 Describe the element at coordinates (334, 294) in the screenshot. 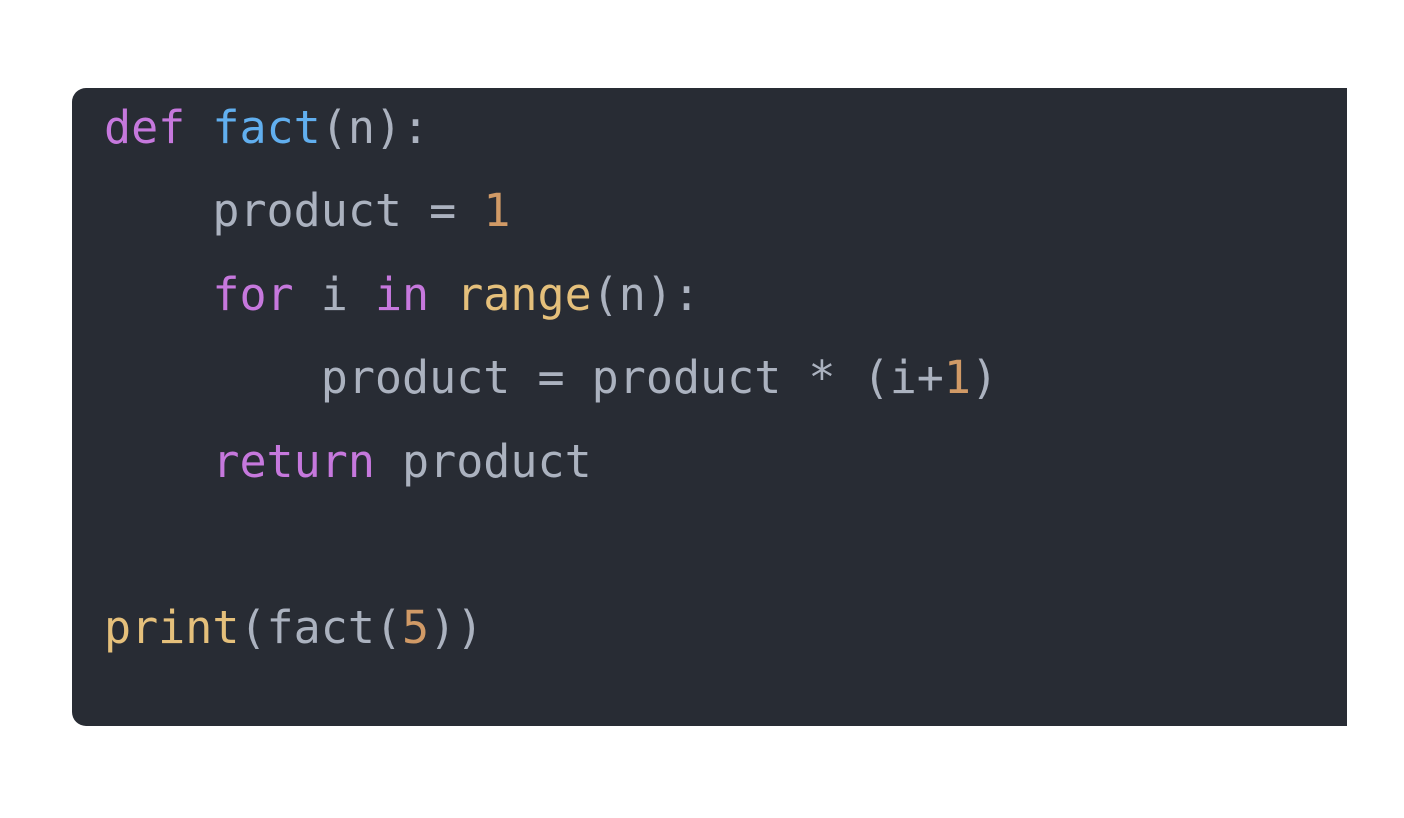

I see `code-token: i` at that location.